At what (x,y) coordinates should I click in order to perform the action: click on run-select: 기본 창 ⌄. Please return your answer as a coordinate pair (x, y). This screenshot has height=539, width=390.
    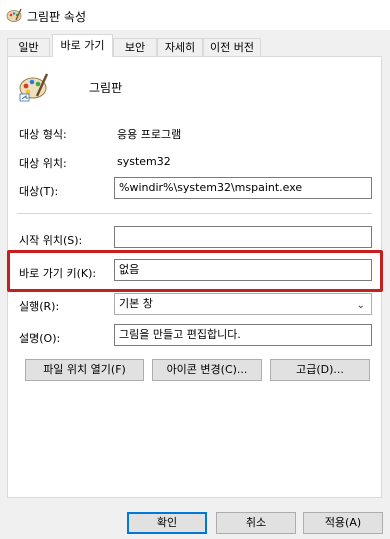
    Looking at the image, I should click on (243, 304).